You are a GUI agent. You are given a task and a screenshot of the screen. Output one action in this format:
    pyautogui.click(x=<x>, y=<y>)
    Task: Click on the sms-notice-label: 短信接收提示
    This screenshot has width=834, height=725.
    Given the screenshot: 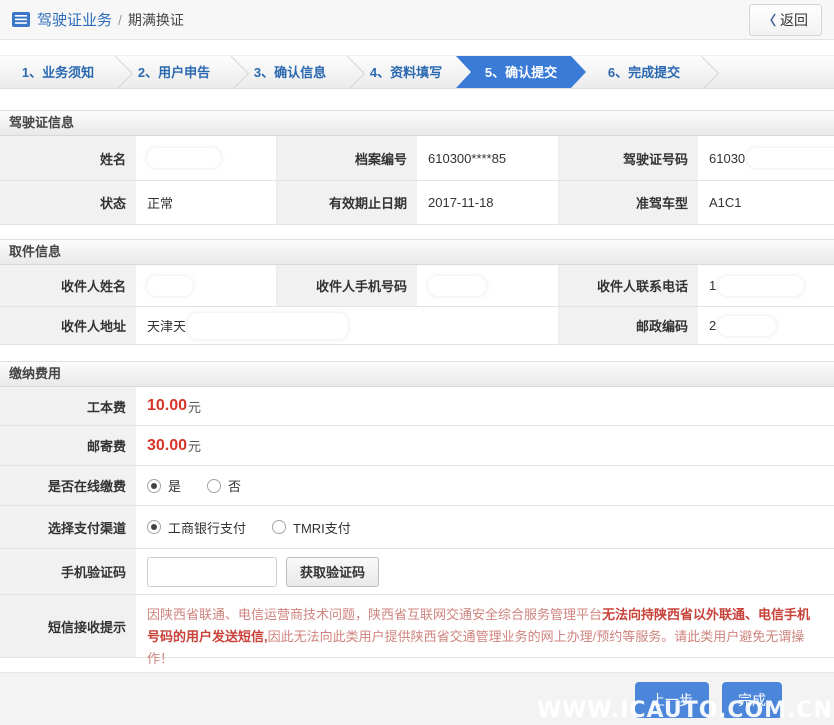 What is the action you would take?
    pyautogui.click(x=68, y=626)
    